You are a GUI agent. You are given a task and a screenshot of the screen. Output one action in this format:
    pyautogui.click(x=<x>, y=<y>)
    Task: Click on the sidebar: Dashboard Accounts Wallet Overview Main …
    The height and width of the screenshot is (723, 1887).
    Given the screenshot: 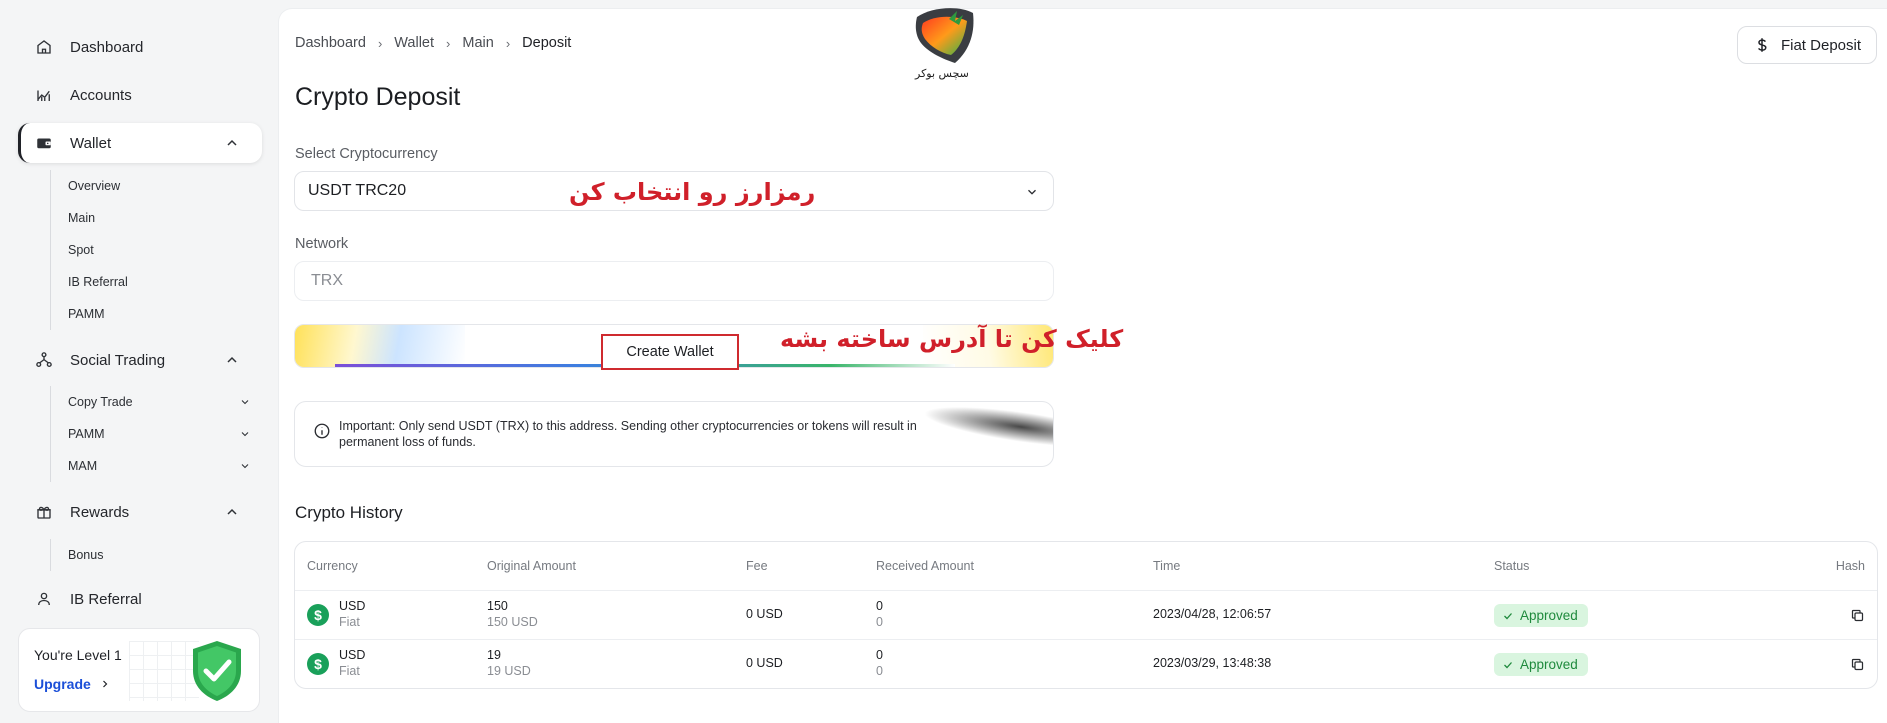 What is the action you would take?
    pyautogui.click(x=139, y=361)
    